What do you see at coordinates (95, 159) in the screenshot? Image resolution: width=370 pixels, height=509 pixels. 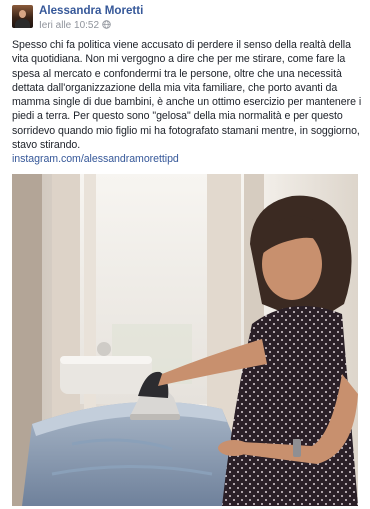 I see `instagram-link: instagram.com/alessandramorettipd` at bounding box center [95, 159].